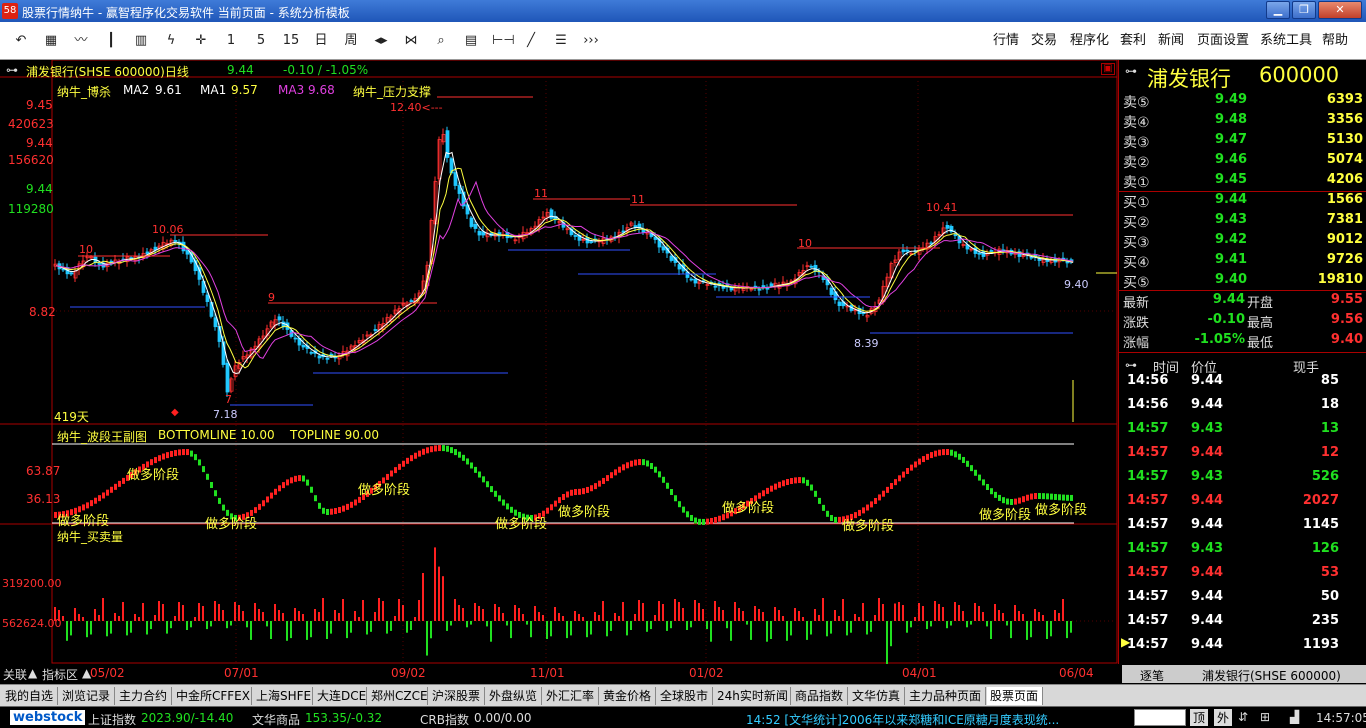 The height and width of the screenshot is (728, 1366). I want to click on ticks-toggle-icon: ⊶, so click(1131, 365).